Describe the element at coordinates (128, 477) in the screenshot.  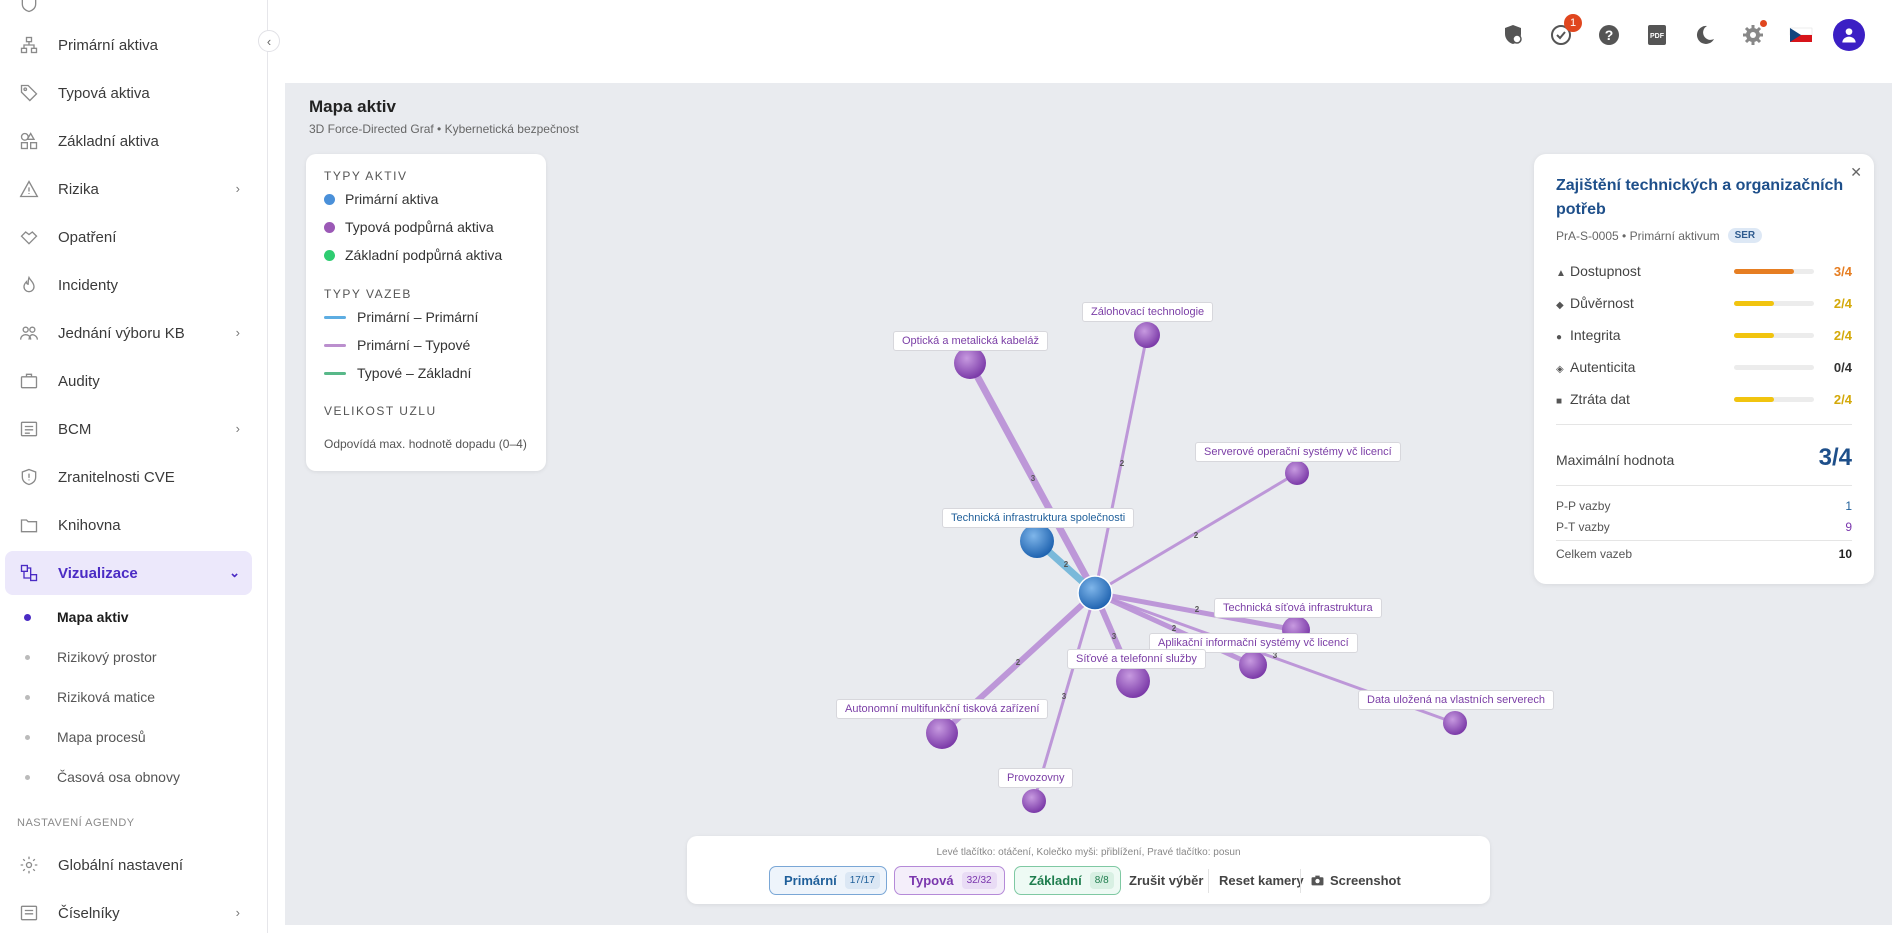
I see `sidebar-item-cve: Zranitelnosti CVE` at that location.